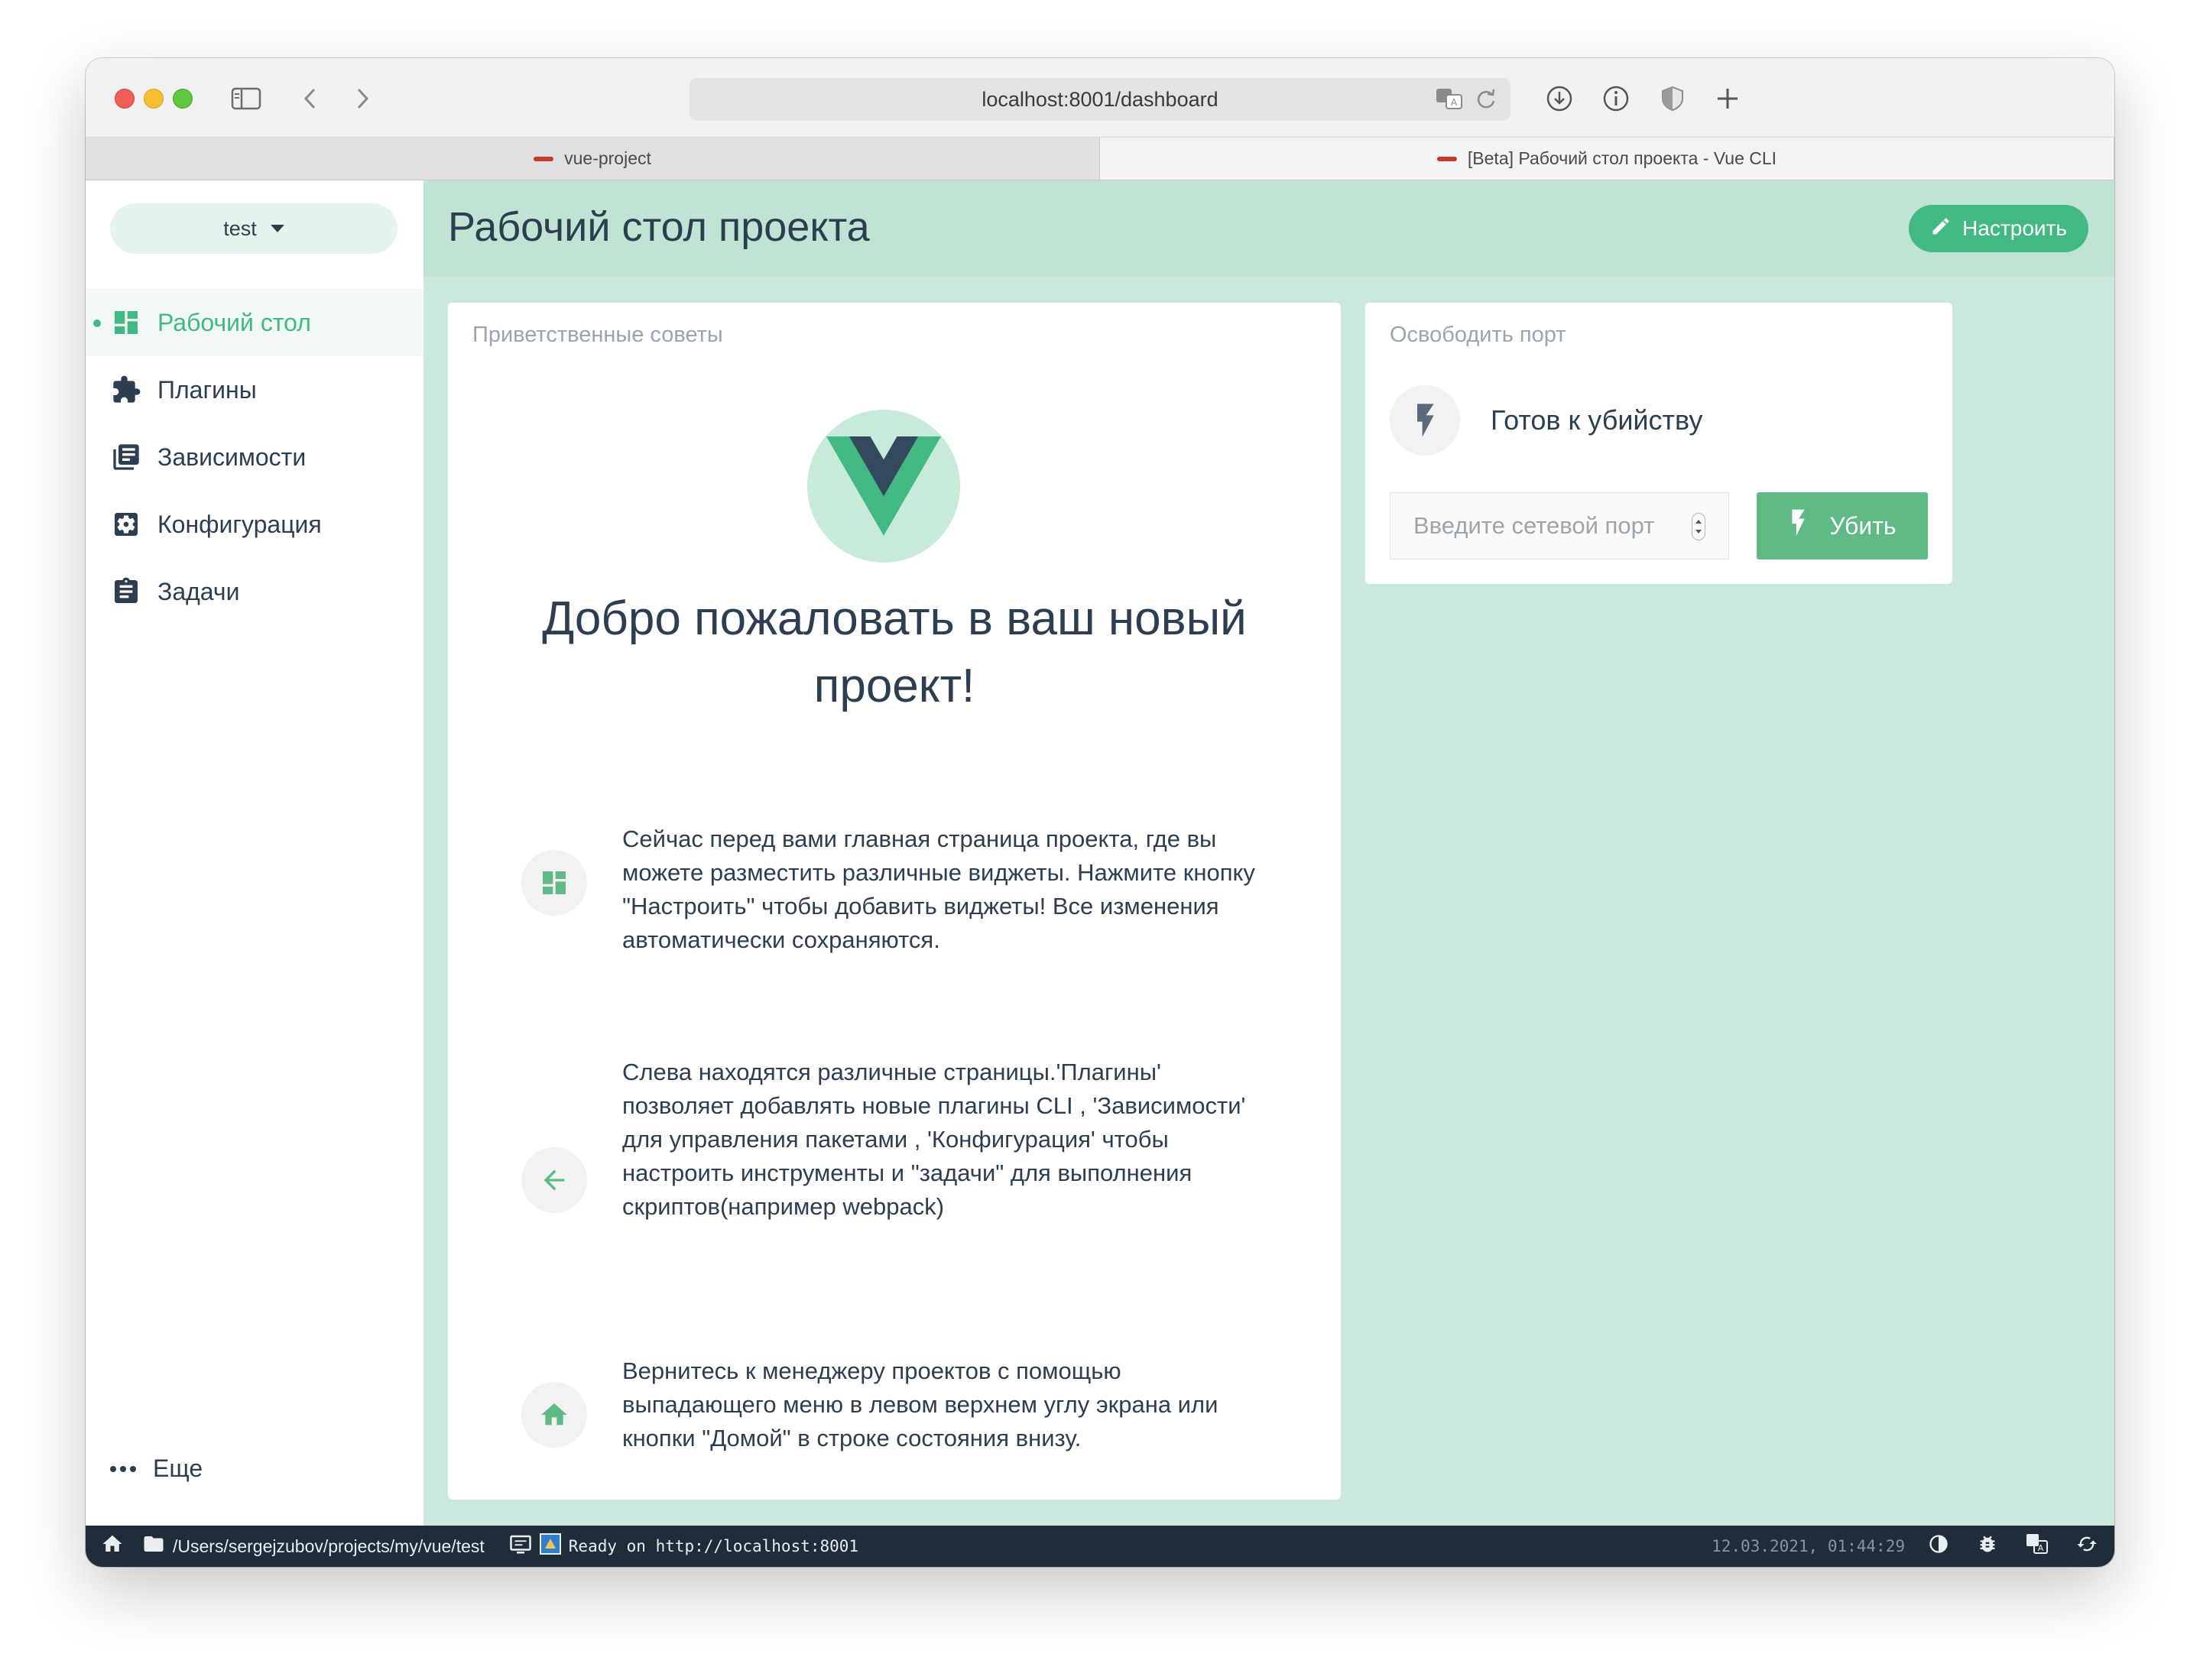  What do you see at coordinates (1486, 101) in the screenshot?
I see `reload-icon` at bounding box center [1486, 101].